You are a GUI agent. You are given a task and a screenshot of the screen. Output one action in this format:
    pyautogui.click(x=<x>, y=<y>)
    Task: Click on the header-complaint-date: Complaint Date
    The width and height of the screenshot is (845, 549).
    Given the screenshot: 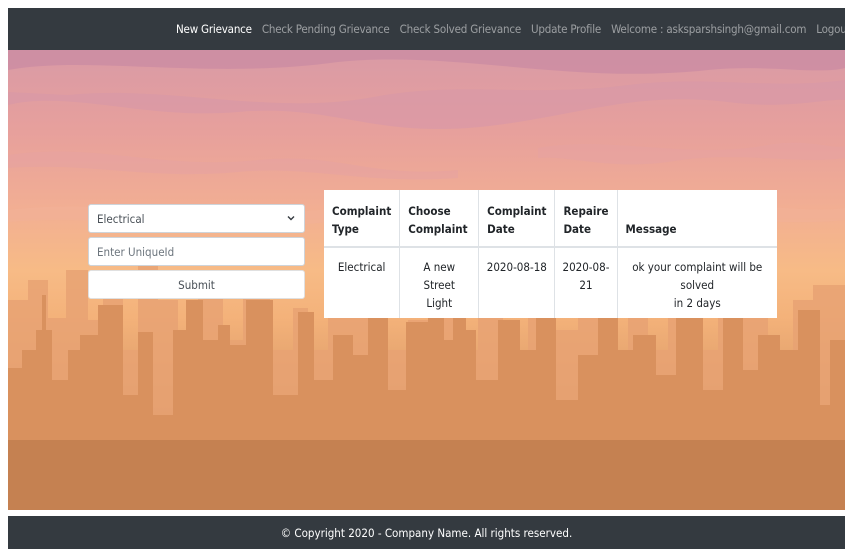 What is the action you would take?
    pyautogui.click(x=517, y=219)
    